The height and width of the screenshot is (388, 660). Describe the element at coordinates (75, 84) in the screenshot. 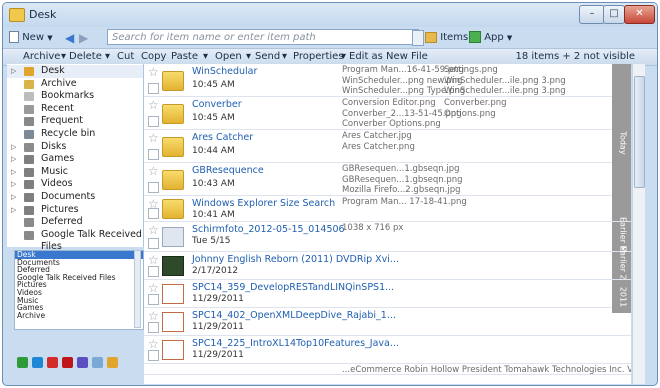

I see `sidebar-item-archive: Archive` at that location.